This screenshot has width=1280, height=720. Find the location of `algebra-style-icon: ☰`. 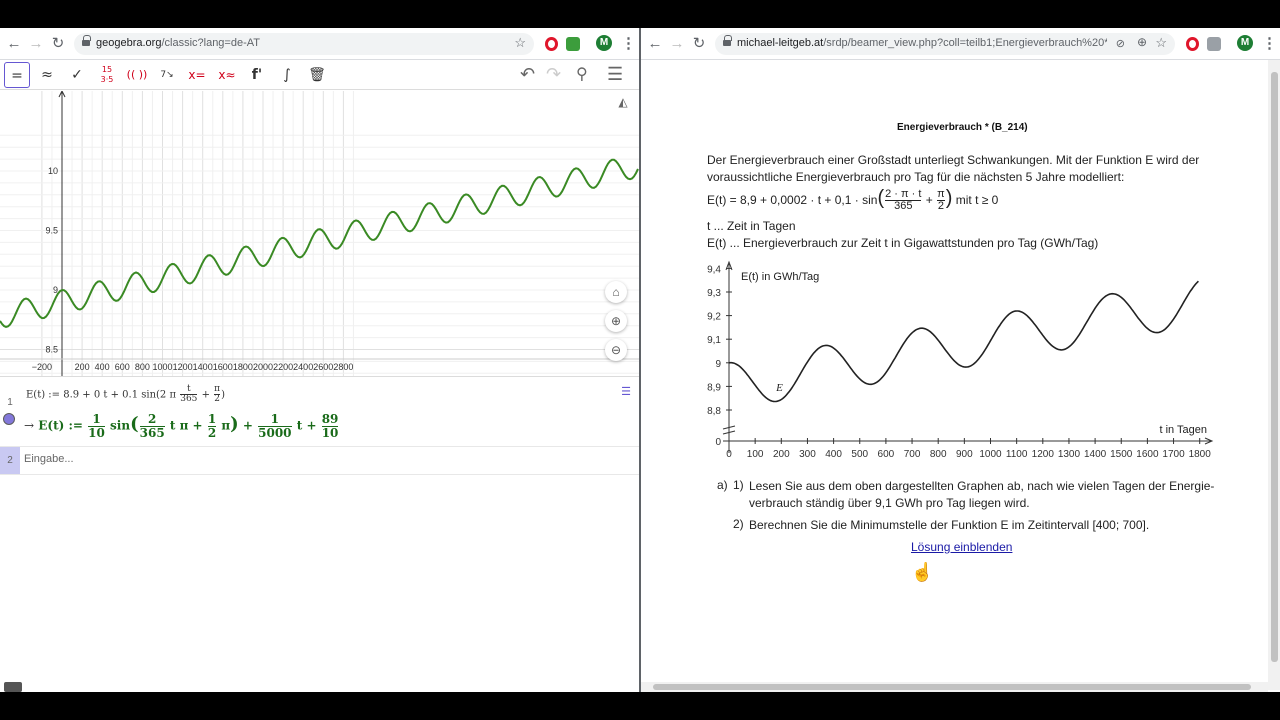

algebra-style-icon: ☰ is located at coordinates (626, 391).